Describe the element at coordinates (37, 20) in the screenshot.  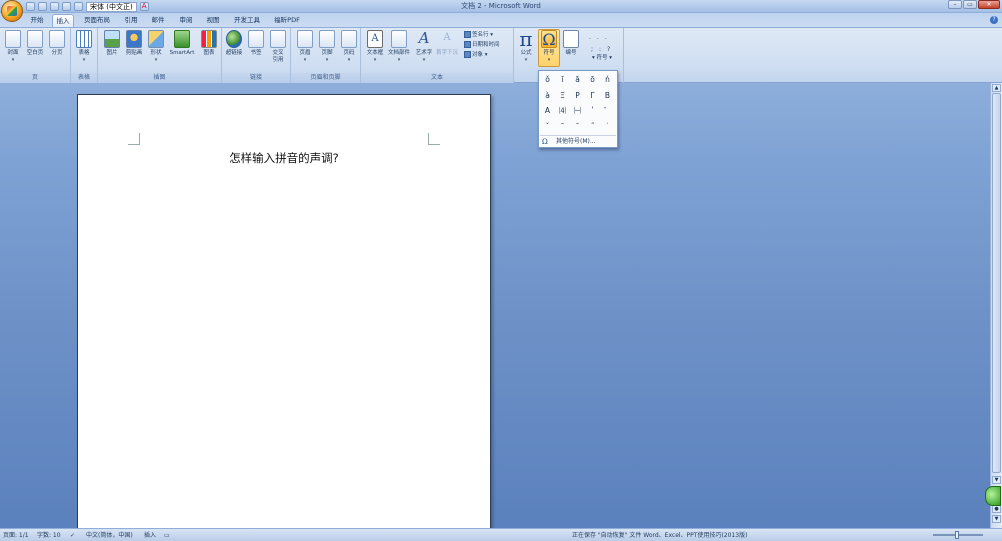
I see `tab-home: 开始` at that location.